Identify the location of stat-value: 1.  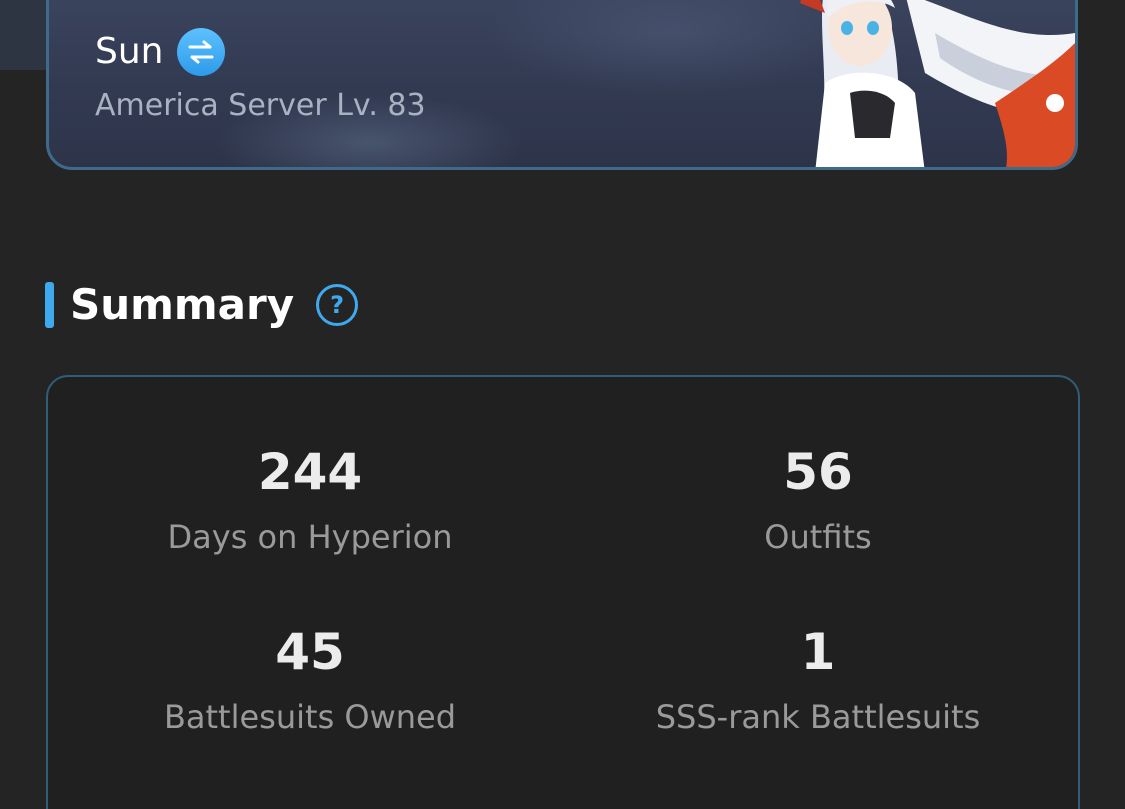
(818, 652).